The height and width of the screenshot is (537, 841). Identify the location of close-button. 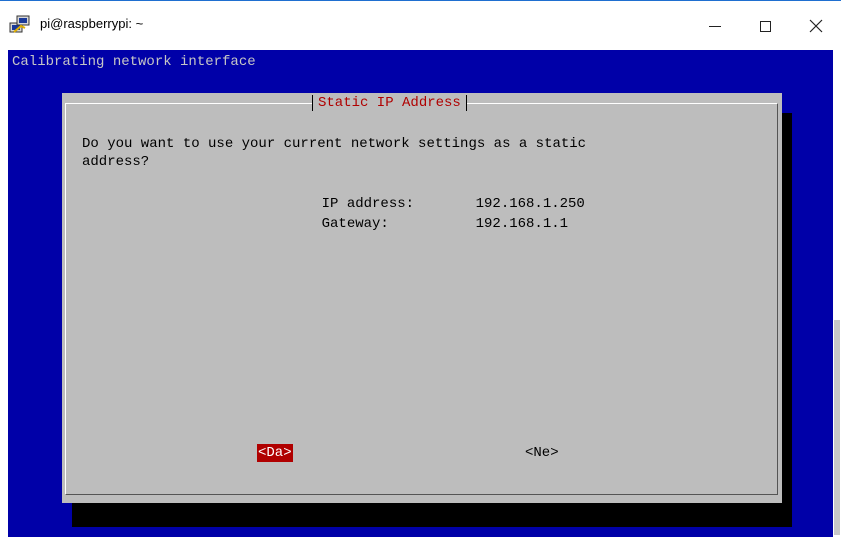
(816, 26).